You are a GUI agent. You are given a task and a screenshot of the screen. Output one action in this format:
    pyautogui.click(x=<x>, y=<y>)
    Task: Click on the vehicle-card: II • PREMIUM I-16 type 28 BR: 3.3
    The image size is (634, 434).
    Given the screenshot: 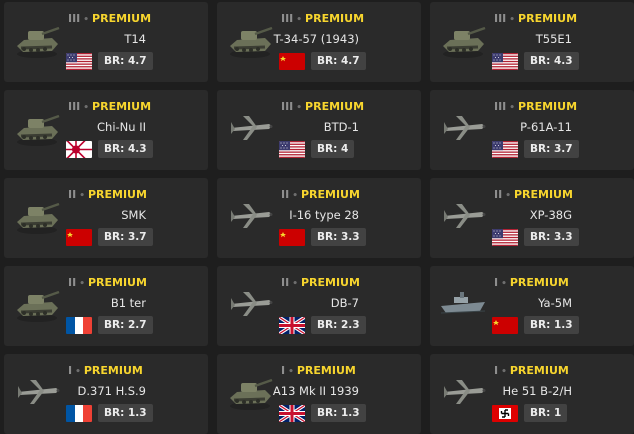 What is the action you would take?
    pyautogui.click(x=319, y=218)
    